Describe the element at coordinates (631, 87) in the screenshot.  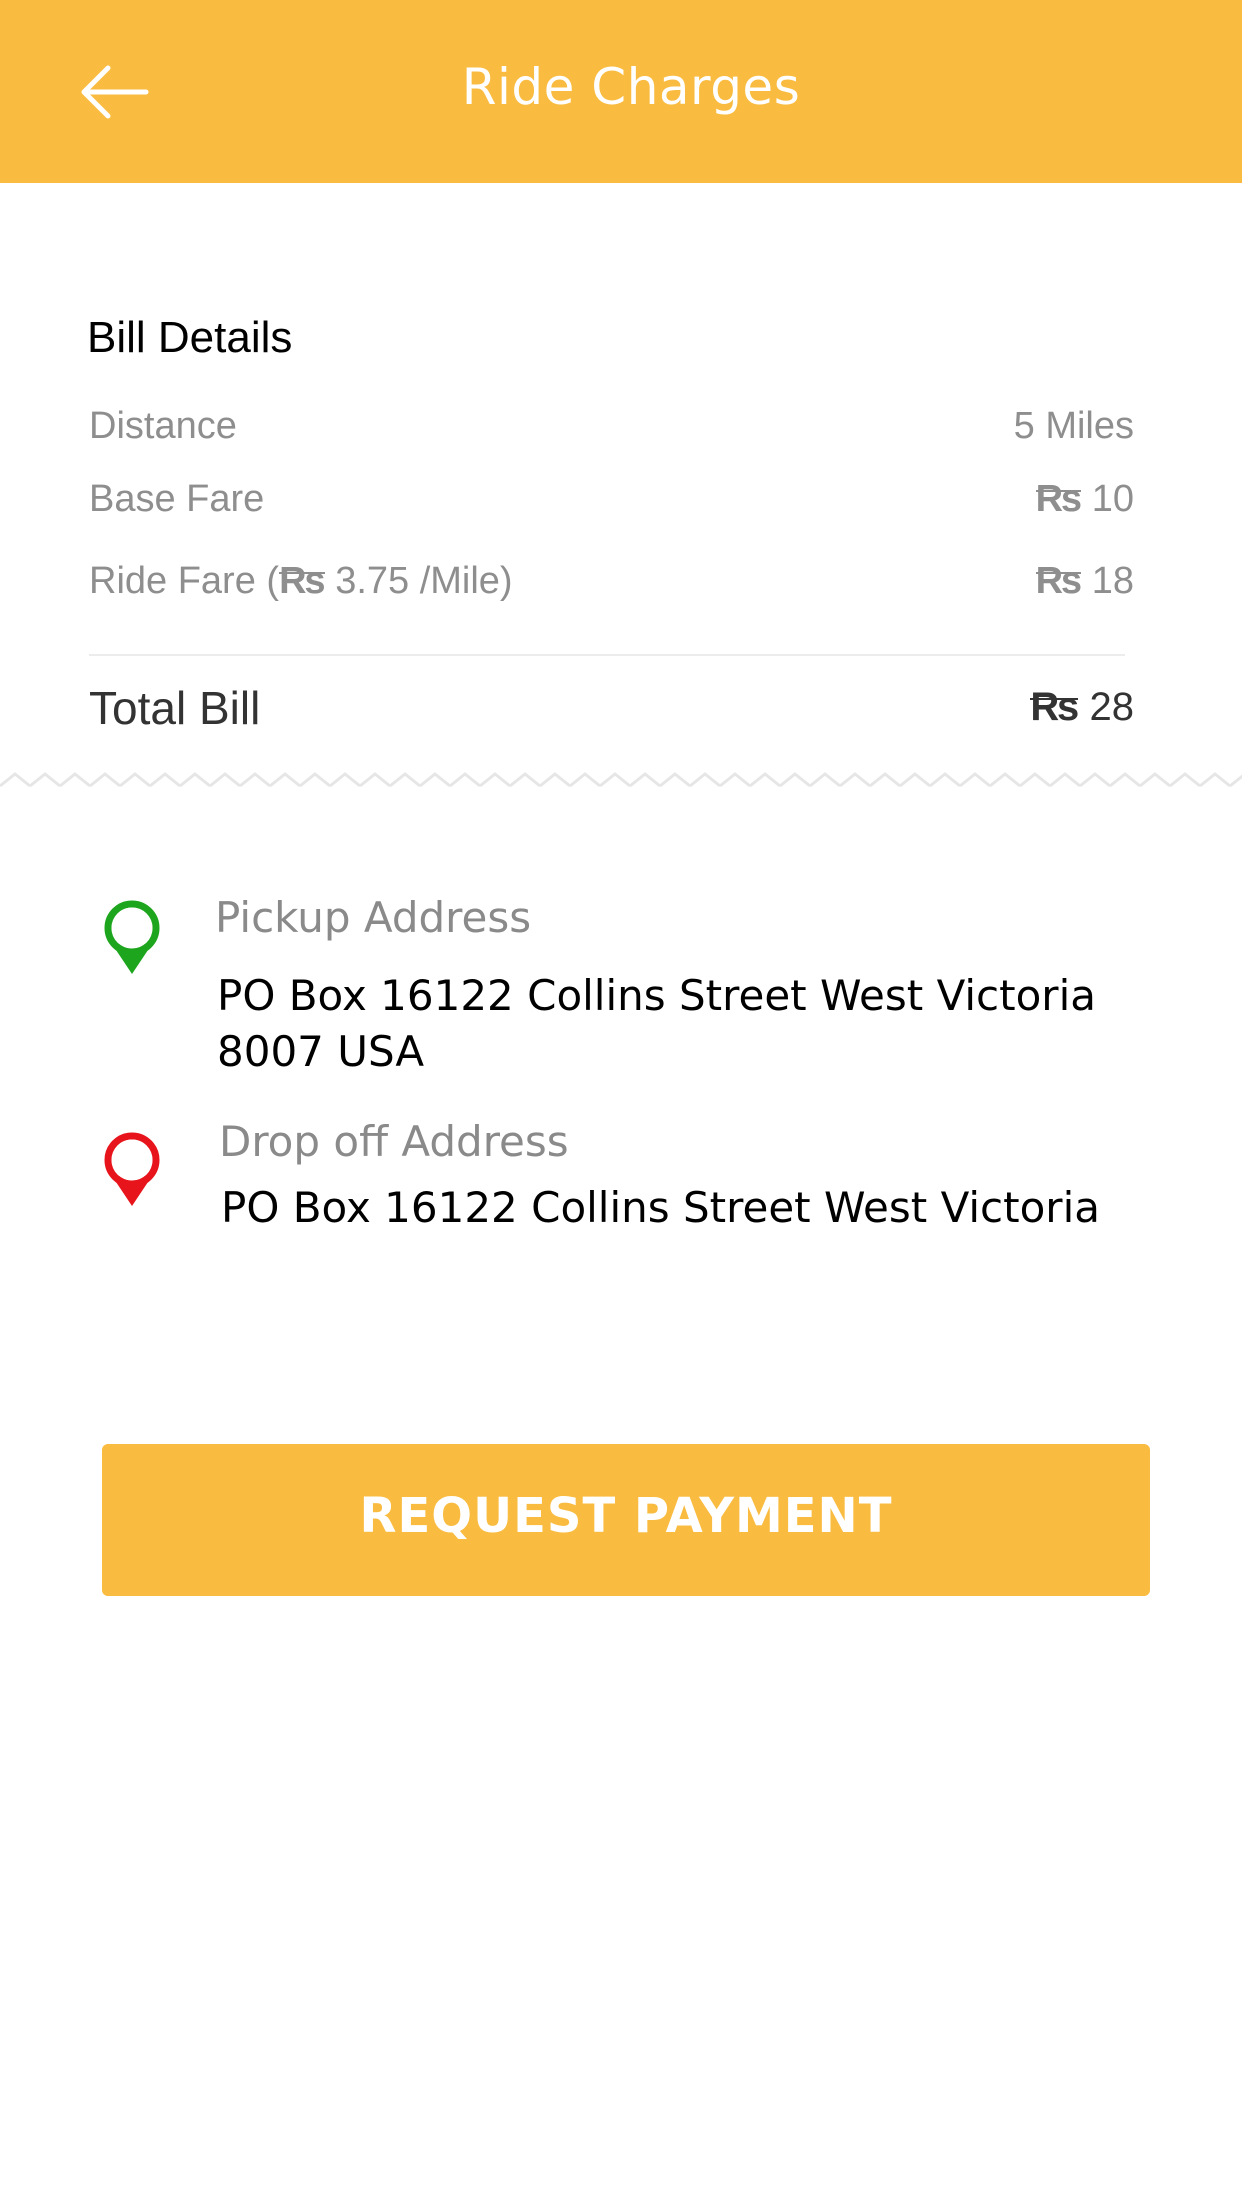
I see `page-title: Ride Charges` at that location.